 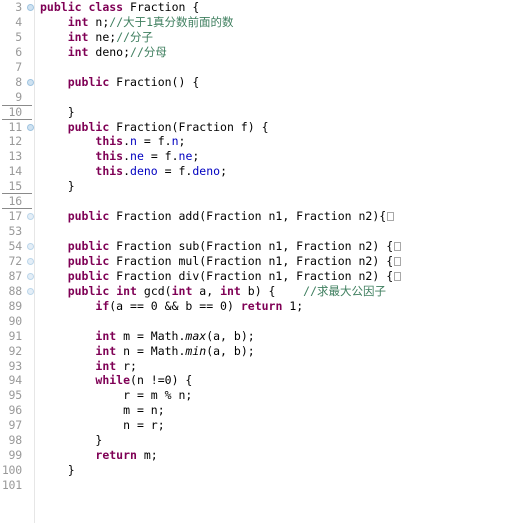 What do you see at coordinates (275, 156) in the screenshot?
I see `code-line: this.ne = f.ne;` at bounding box center [275, 156].